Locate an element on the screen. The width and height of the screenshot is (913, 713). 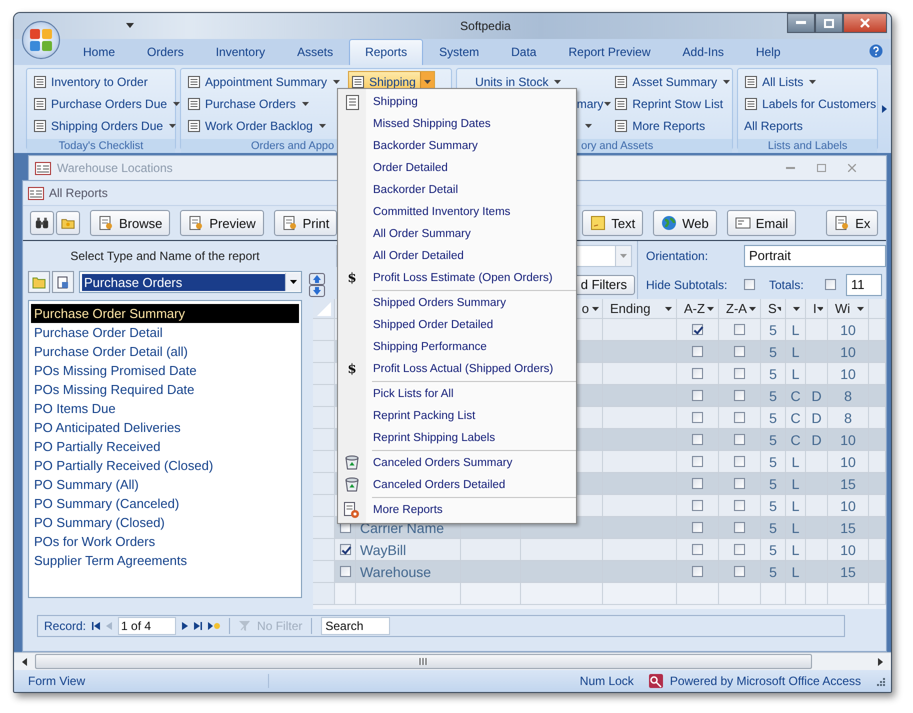
hide-subtotals-label: Hide Subtotals: is located at coordinates (687, 285).